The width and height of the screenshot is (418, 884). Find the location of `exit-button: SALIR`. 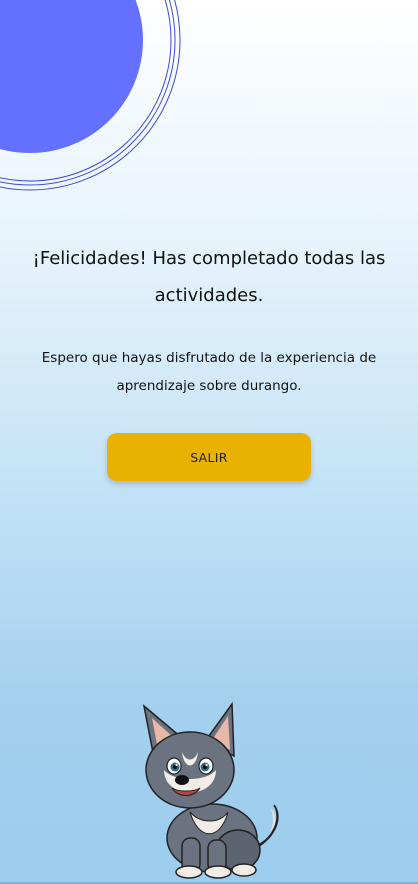

exit-button: SALIR is located at coordinates (209, 457).